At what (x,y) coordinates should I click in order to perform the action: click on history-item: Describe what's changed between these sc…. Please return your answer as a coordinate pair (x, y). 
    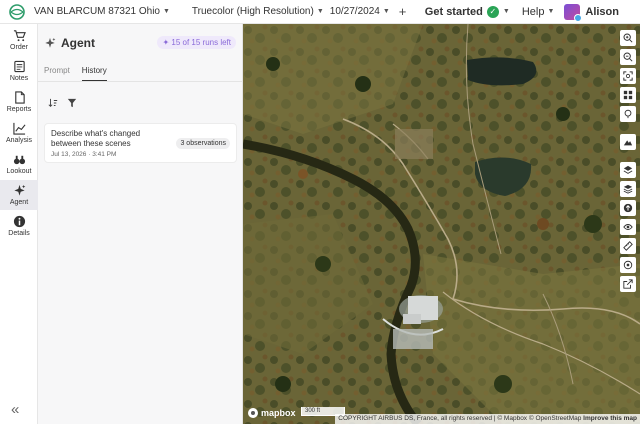
    Looking at the image, I should click on (140, 143).